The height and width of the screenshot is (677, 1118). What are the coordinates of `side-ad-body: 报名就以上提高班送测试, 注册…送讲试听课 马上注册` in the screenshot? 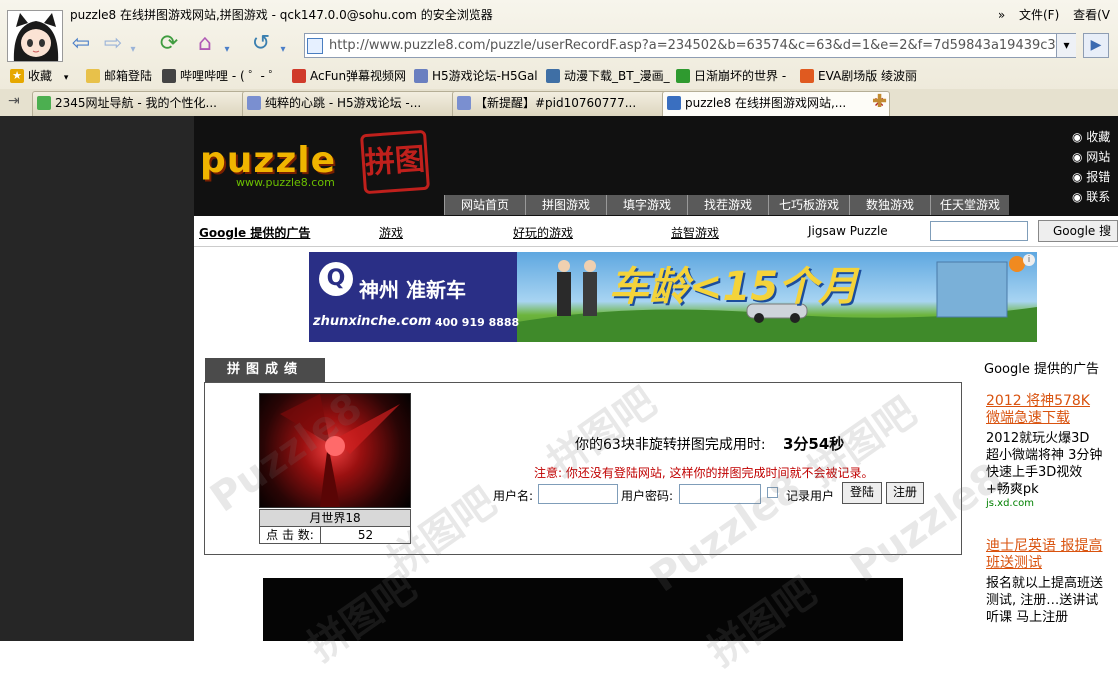 It's located at (1045, 600).